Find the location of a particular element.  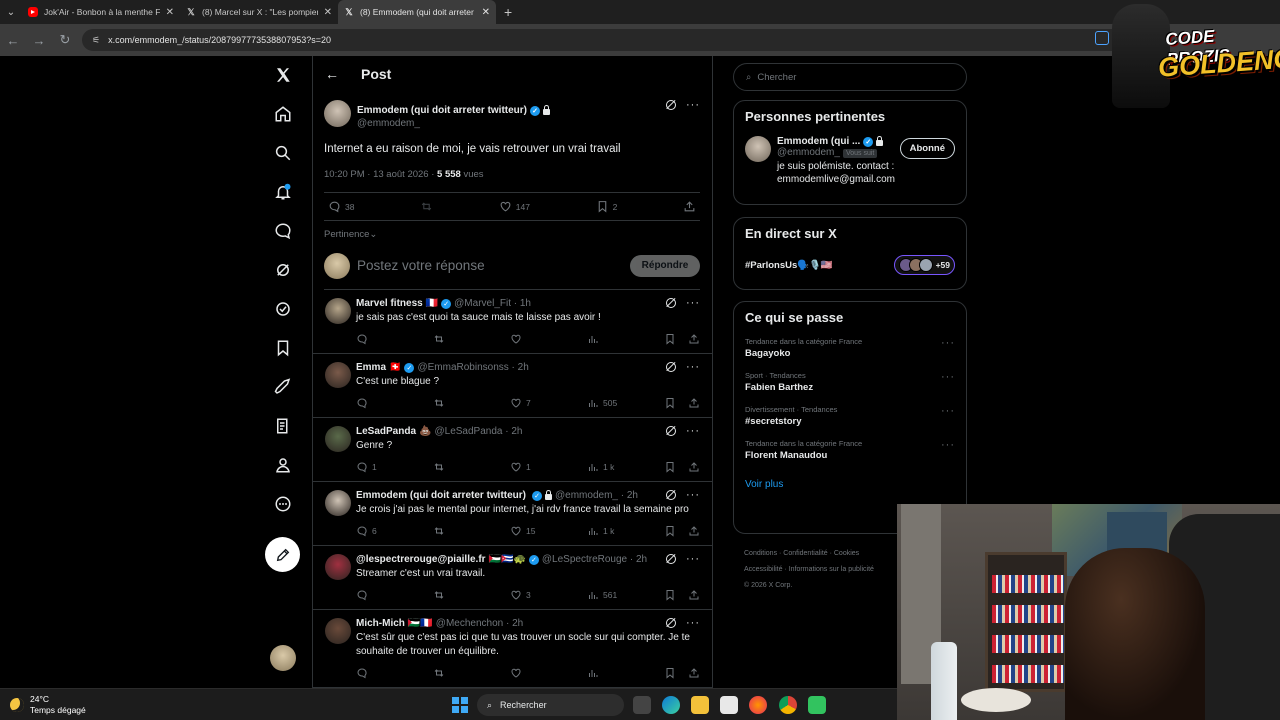

like-button: 147 is located at coordinates (514, 206).